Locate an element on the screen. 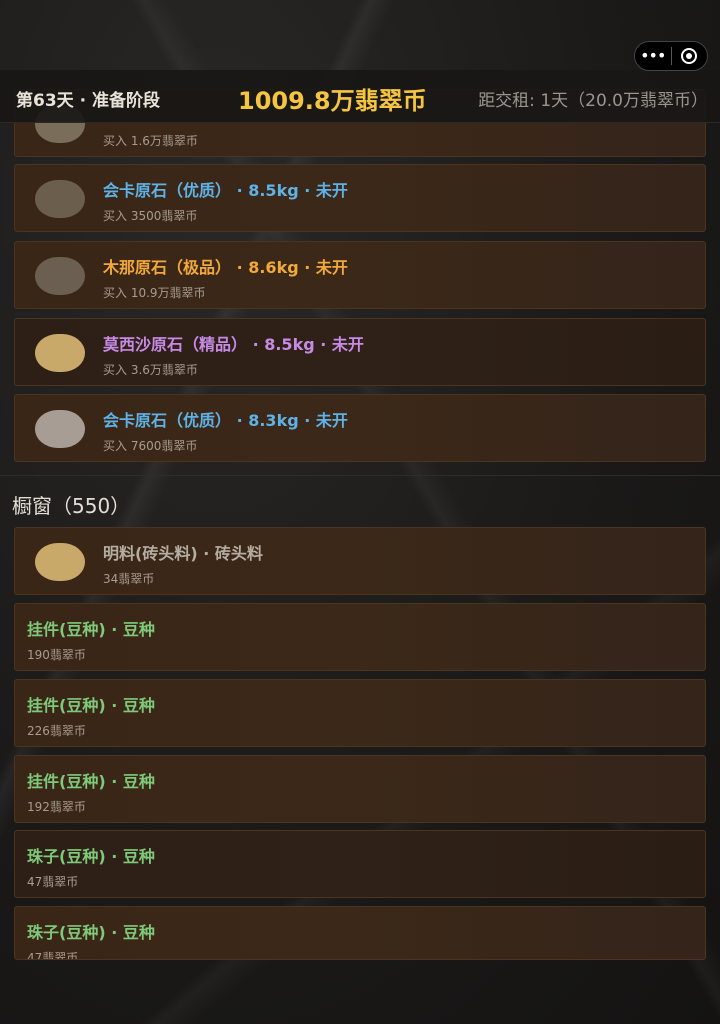  stone-price: 买入 3.6万翡翠币 is located at coordinates (150, 370).